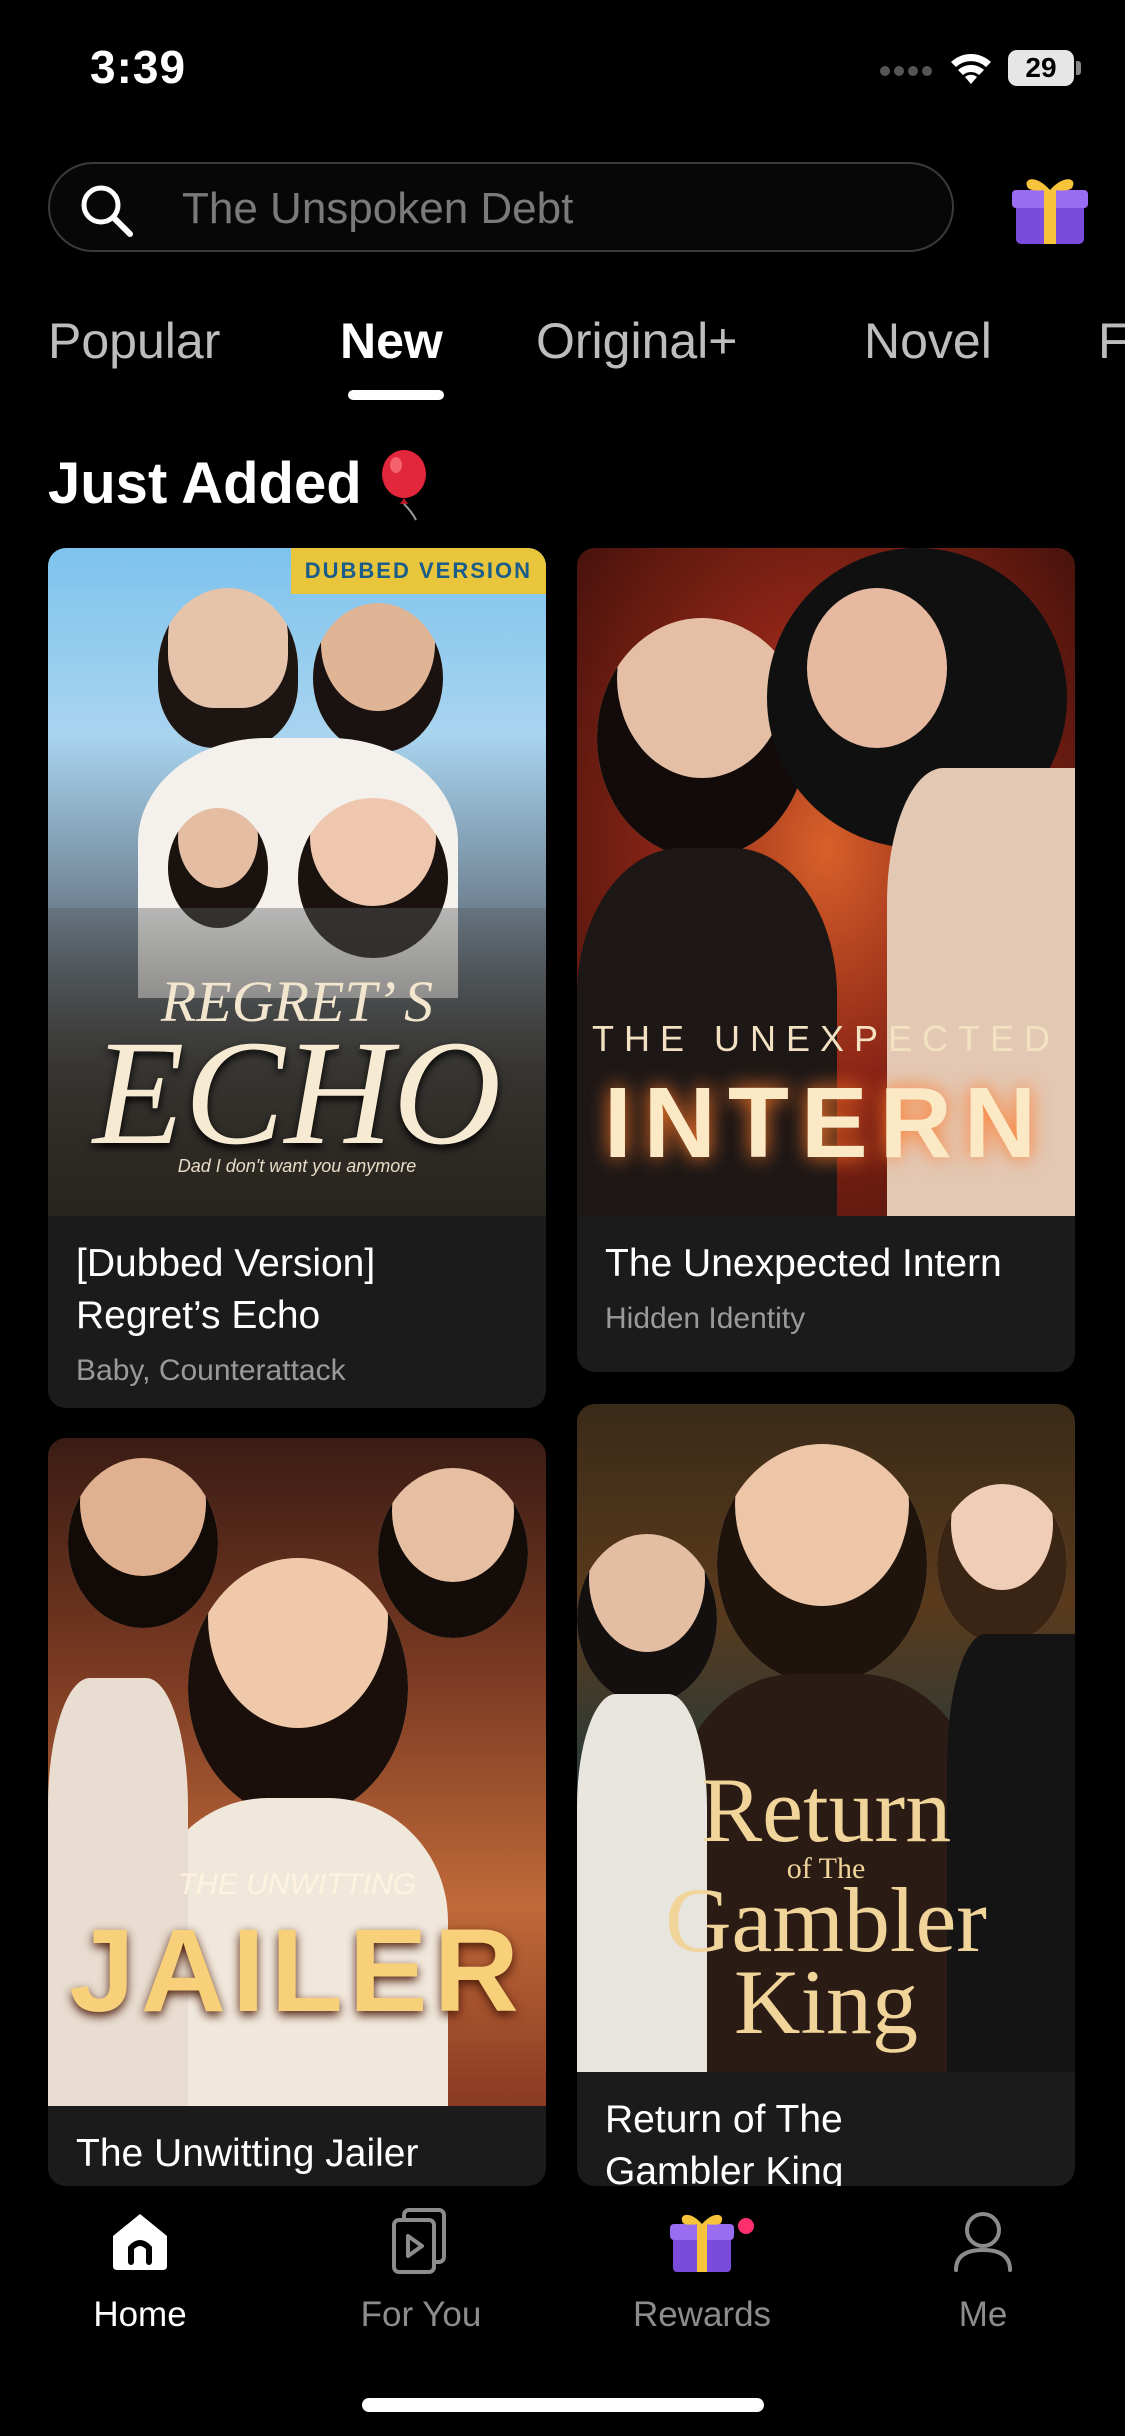 The width and height of the screenshot is (1125, 2436). I want to click on nav-for-you: For You, so click(421, 2270).